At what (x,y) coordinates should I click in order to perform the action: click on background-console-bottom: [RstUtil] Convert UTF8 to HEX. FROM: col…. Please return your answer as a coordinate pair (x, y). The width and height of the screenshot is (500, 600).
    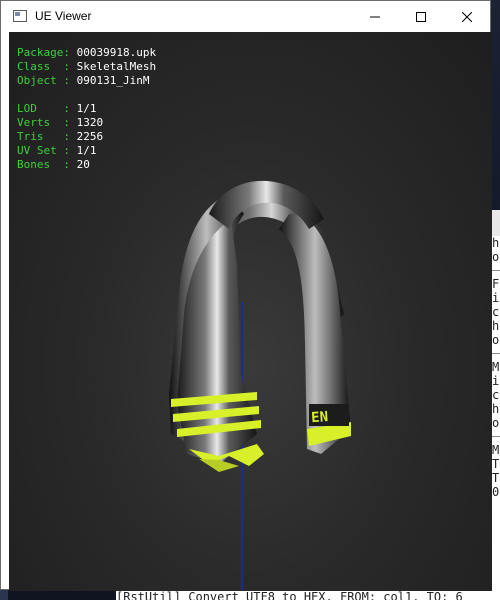
    Looking at the image, I should click on (308, 595).